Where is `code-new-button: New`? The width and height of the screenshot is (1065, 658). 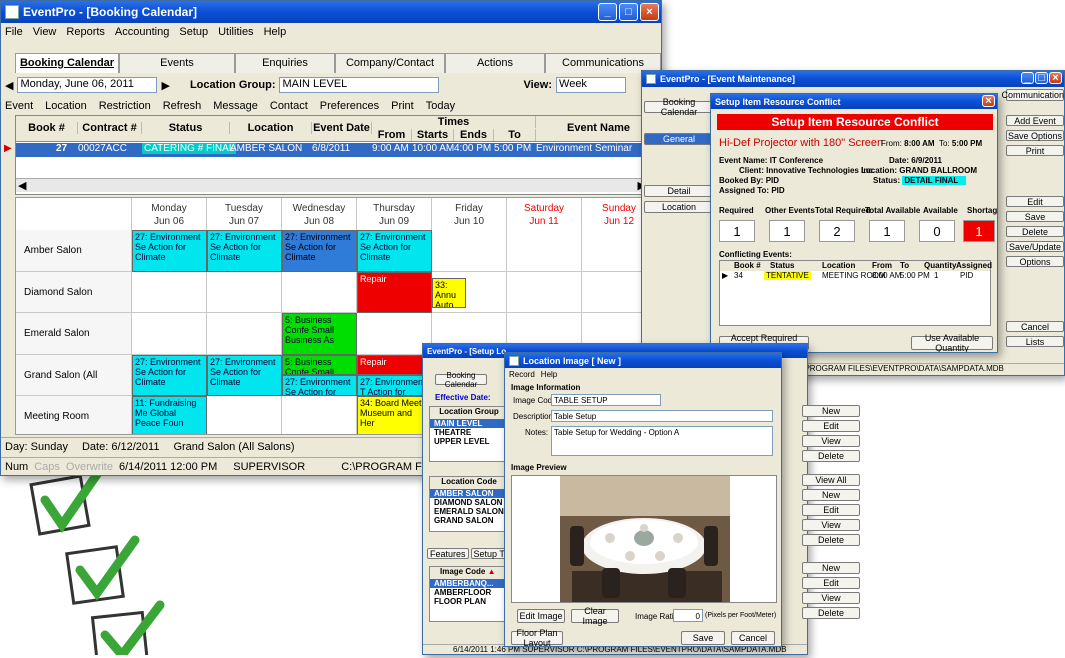 code-new-button: New is located at coordinates (831, 495).